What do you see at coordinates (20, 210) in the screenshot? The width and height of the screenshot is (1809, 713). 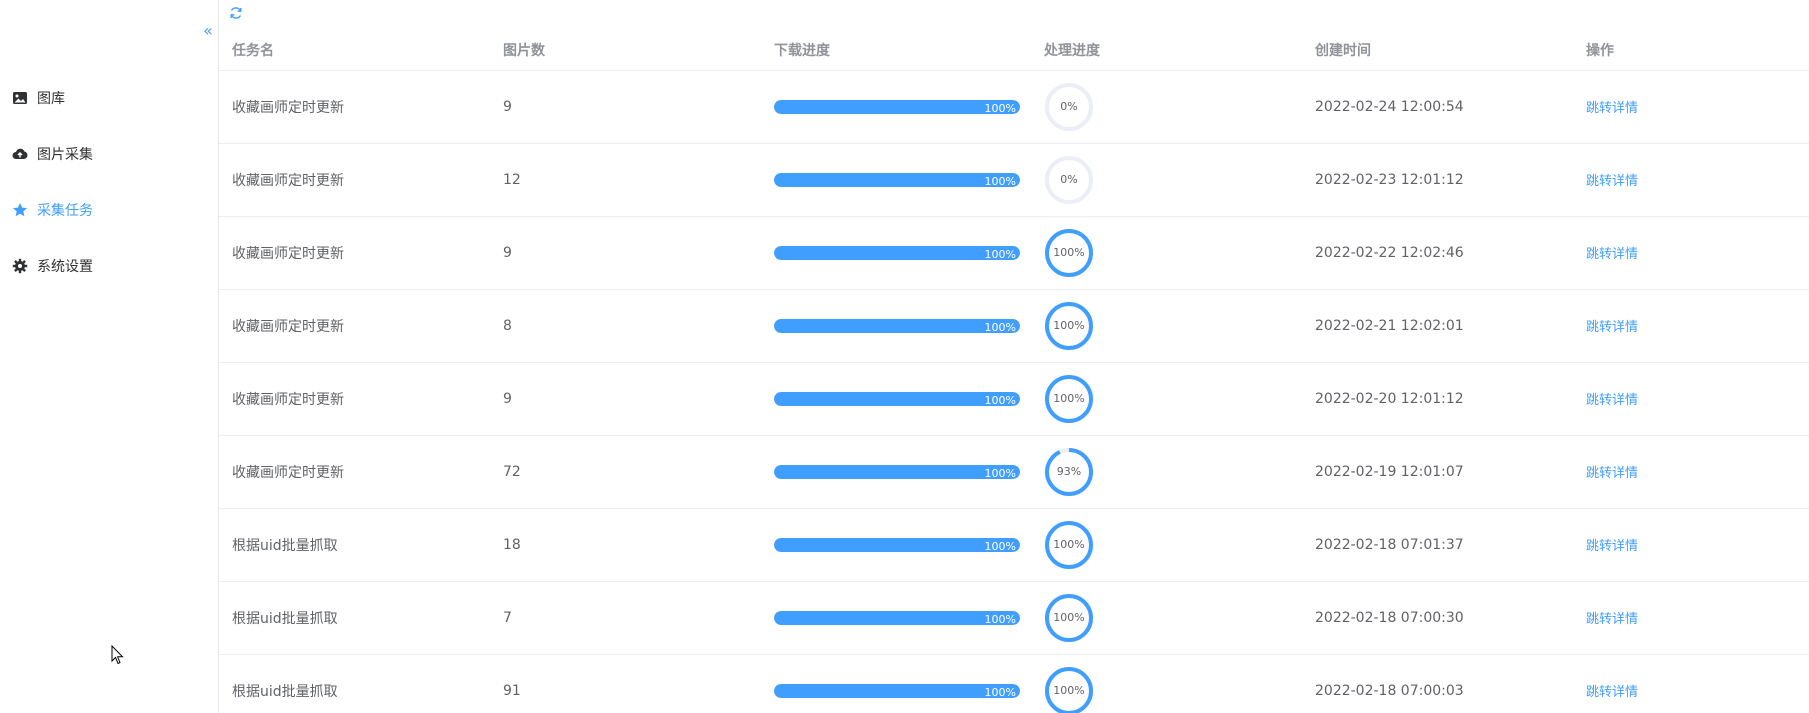 I see `star-icon` at bounding box center [20, 210].